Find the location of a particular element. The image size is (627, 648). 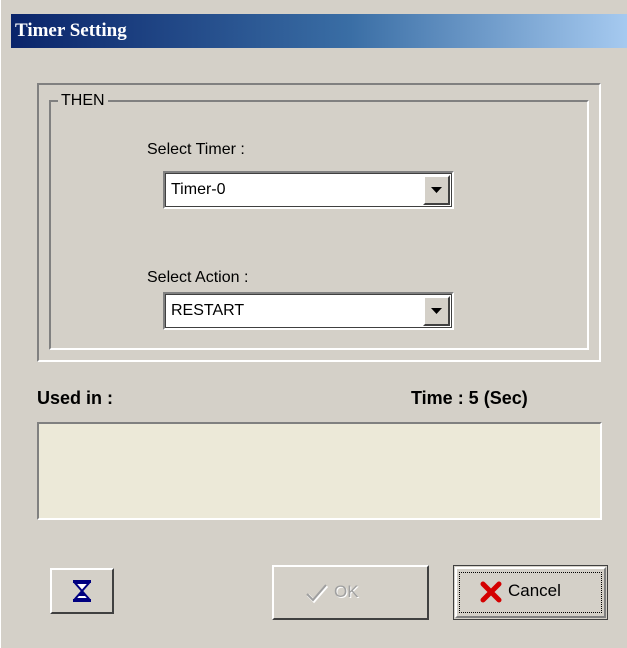

title-bar: Timer Setting is located at coordinates (319, 31).